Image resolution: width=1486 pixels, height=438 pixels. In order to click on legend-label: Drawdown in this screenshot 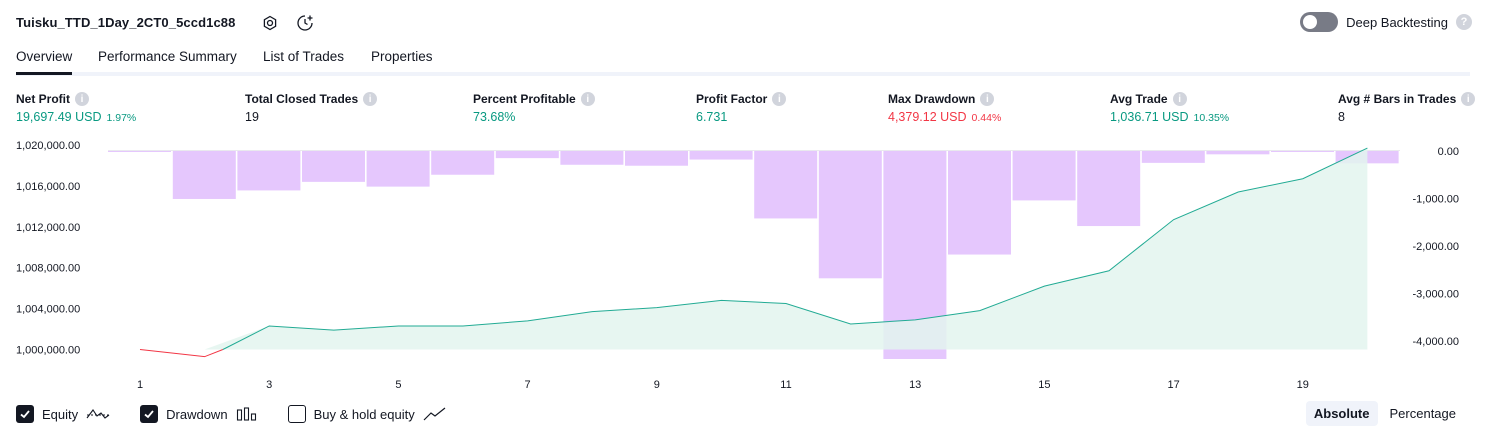, I will do `click(197, 414)`.